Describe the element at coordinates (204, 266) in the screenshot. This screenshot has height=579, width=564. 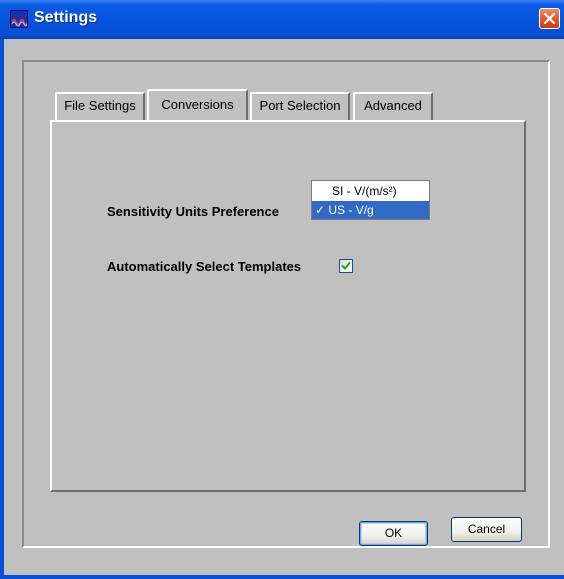
I see `auto-select-templates-label: Automatically Select Templates` at that location.